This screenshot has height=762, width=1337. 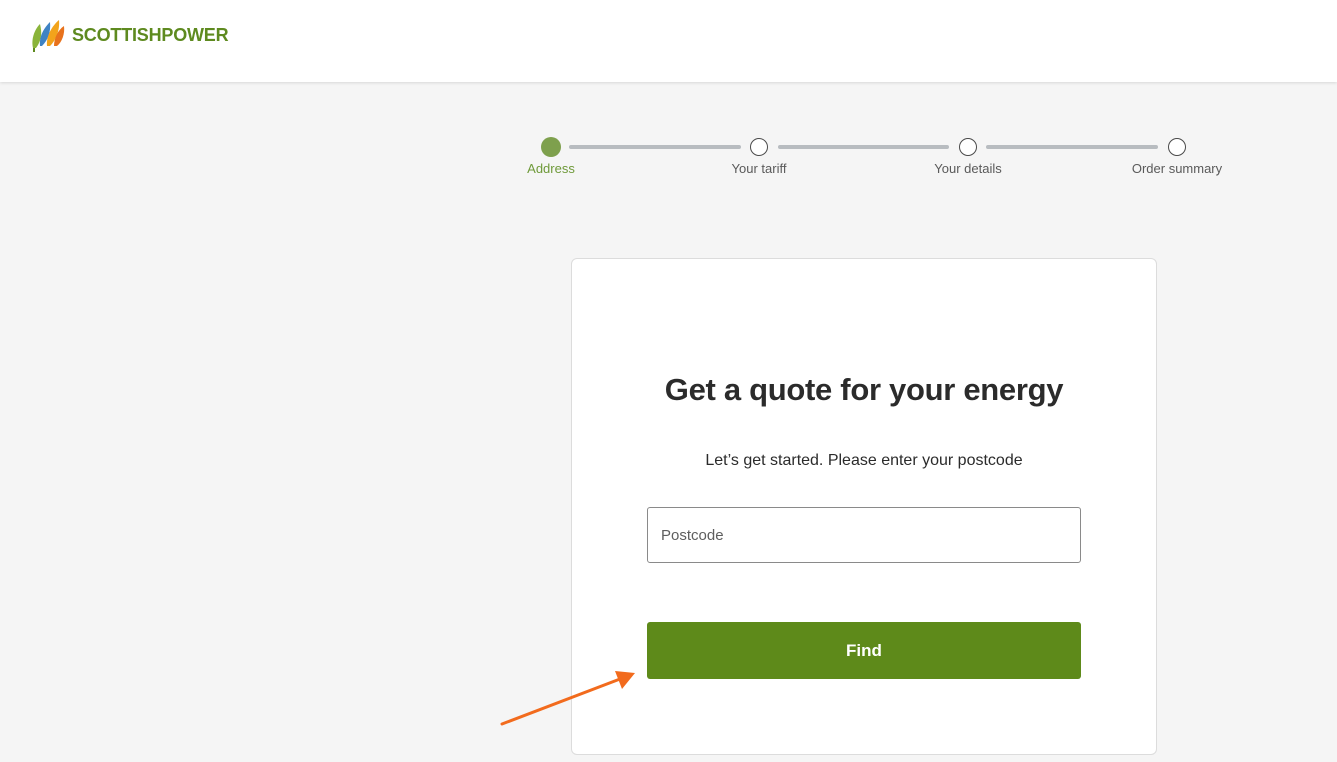 What do you see at coordinates (864, 650) in the screenshot?
I see `find-button: Find` at bounding box center [864, 650].